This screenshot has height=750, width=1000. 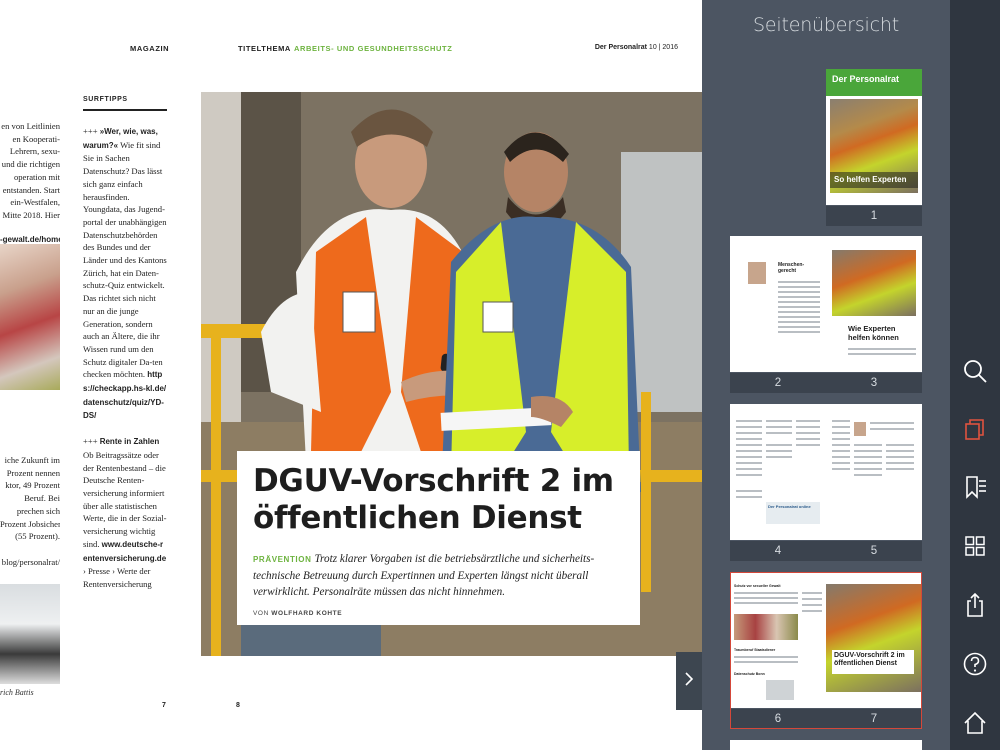 What do you see at coordinates (35, 202) in the screenshot?
I see `left-column-line: ein-Westfalen,` at bounding box center [35, 202].